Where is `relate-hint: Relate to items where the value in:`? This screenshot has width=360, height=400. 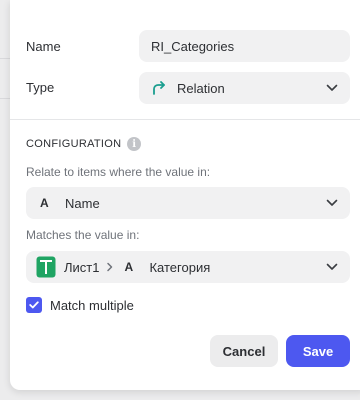
relate-hint: Relate to items where the value in: is located at coordinates (118, 172).